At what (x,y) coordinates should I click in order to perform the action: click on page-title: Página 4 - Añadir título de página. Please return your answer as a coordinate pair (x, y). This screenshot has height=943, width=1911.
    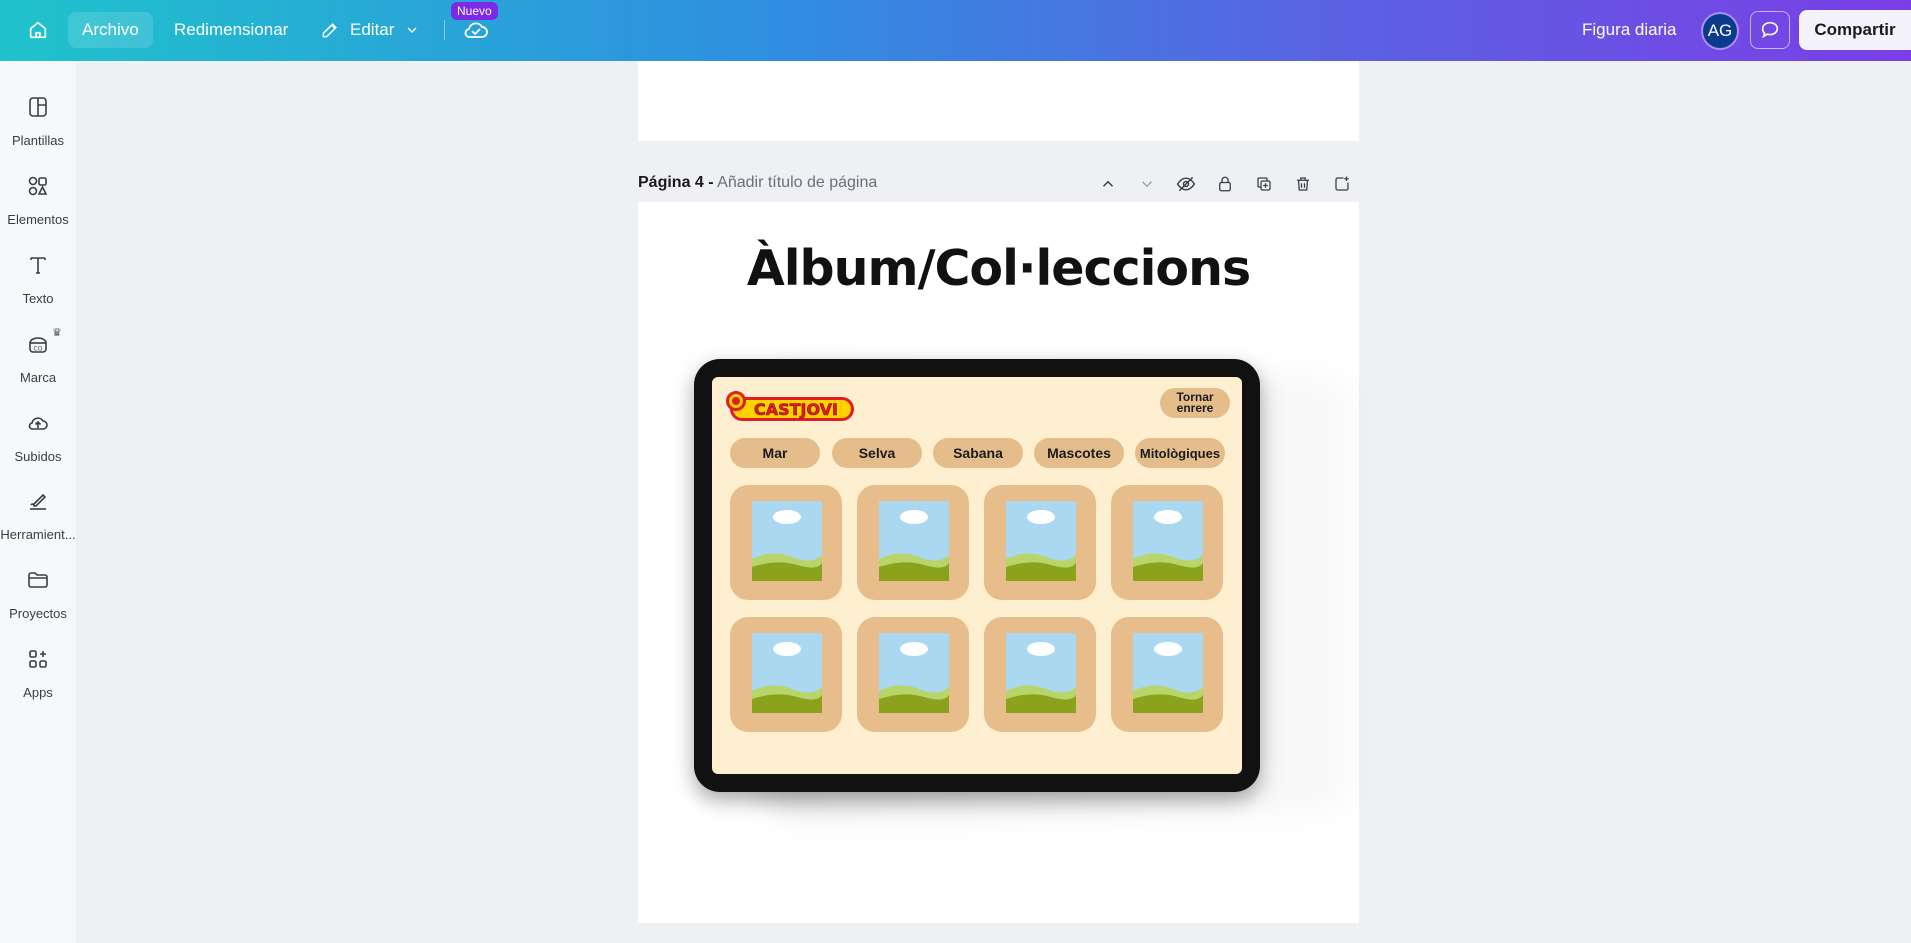
    Looking at the image, I should click on (757, 183).